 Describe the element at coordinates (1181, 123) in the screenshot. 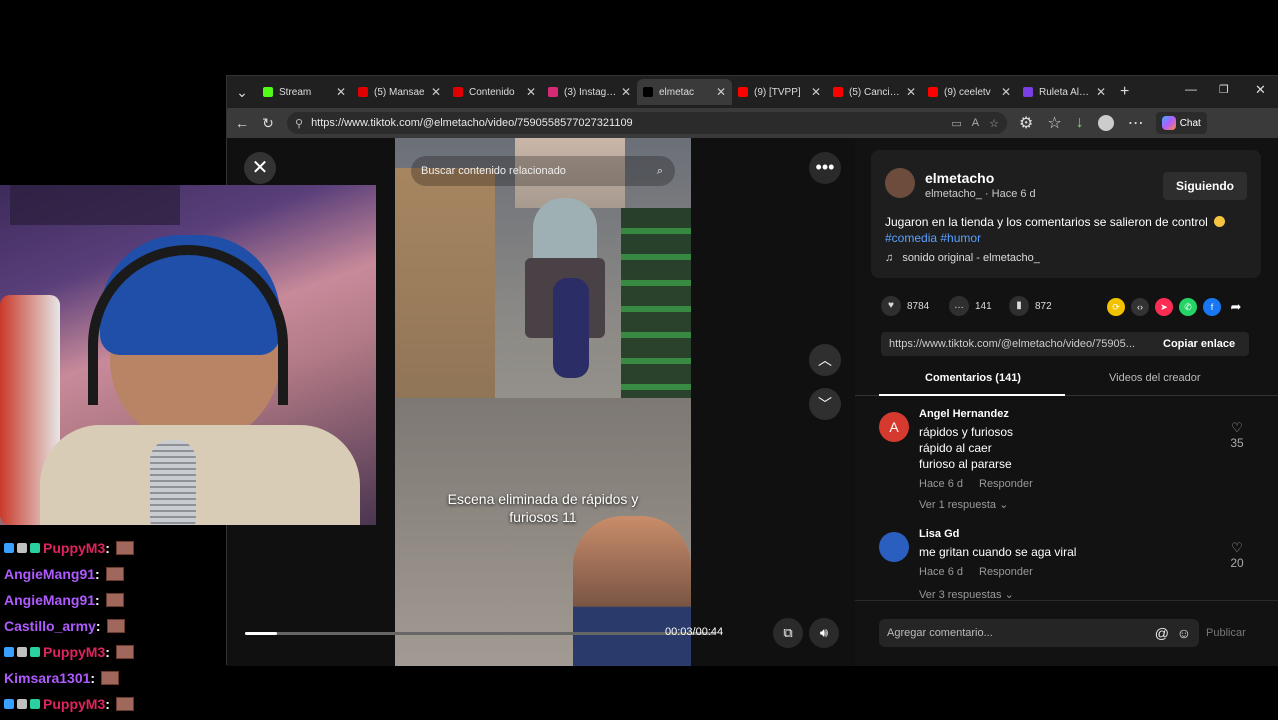

I see `copilot-chat-button: Chat` at that location.